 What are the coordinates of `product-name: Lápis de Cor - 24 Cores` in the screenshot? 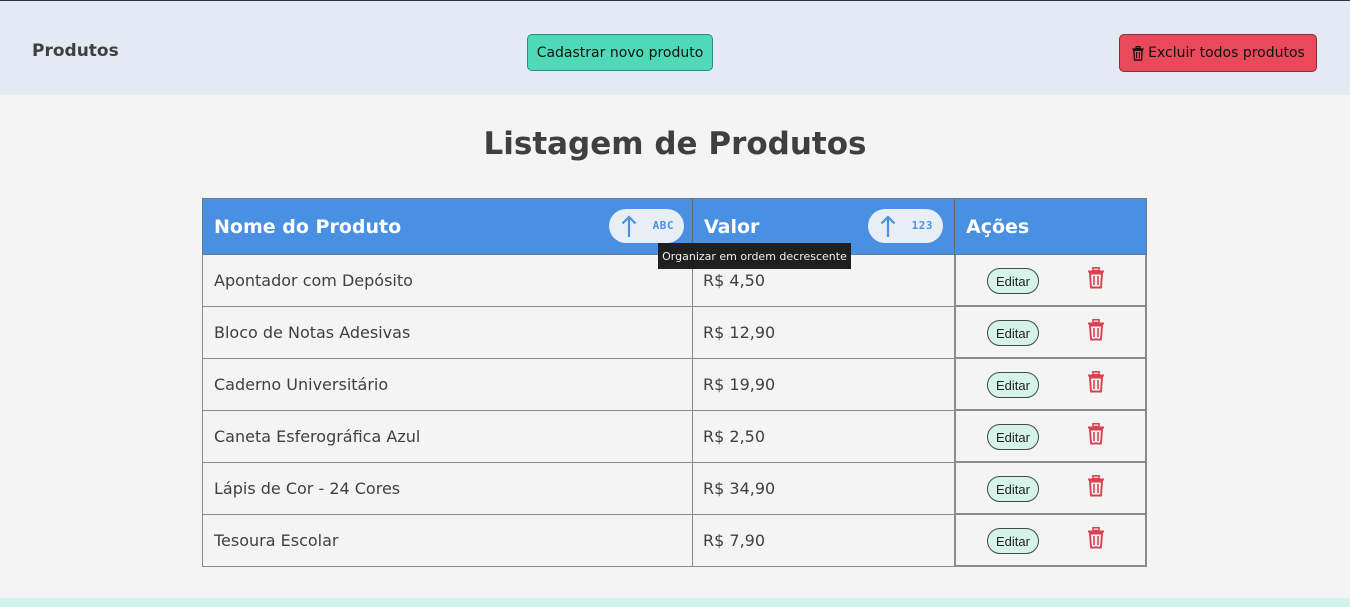 It's located at (307, 488).